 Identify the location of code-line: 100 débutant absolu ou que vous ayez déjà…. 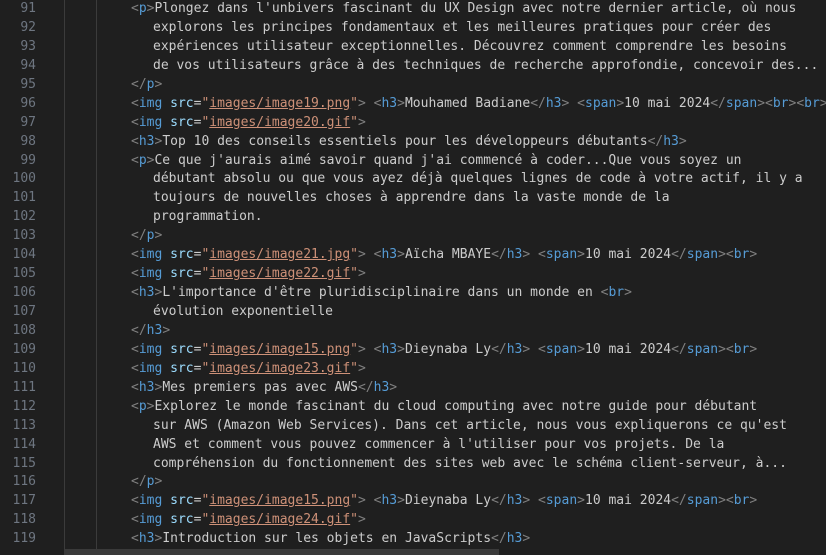
(413, 180).